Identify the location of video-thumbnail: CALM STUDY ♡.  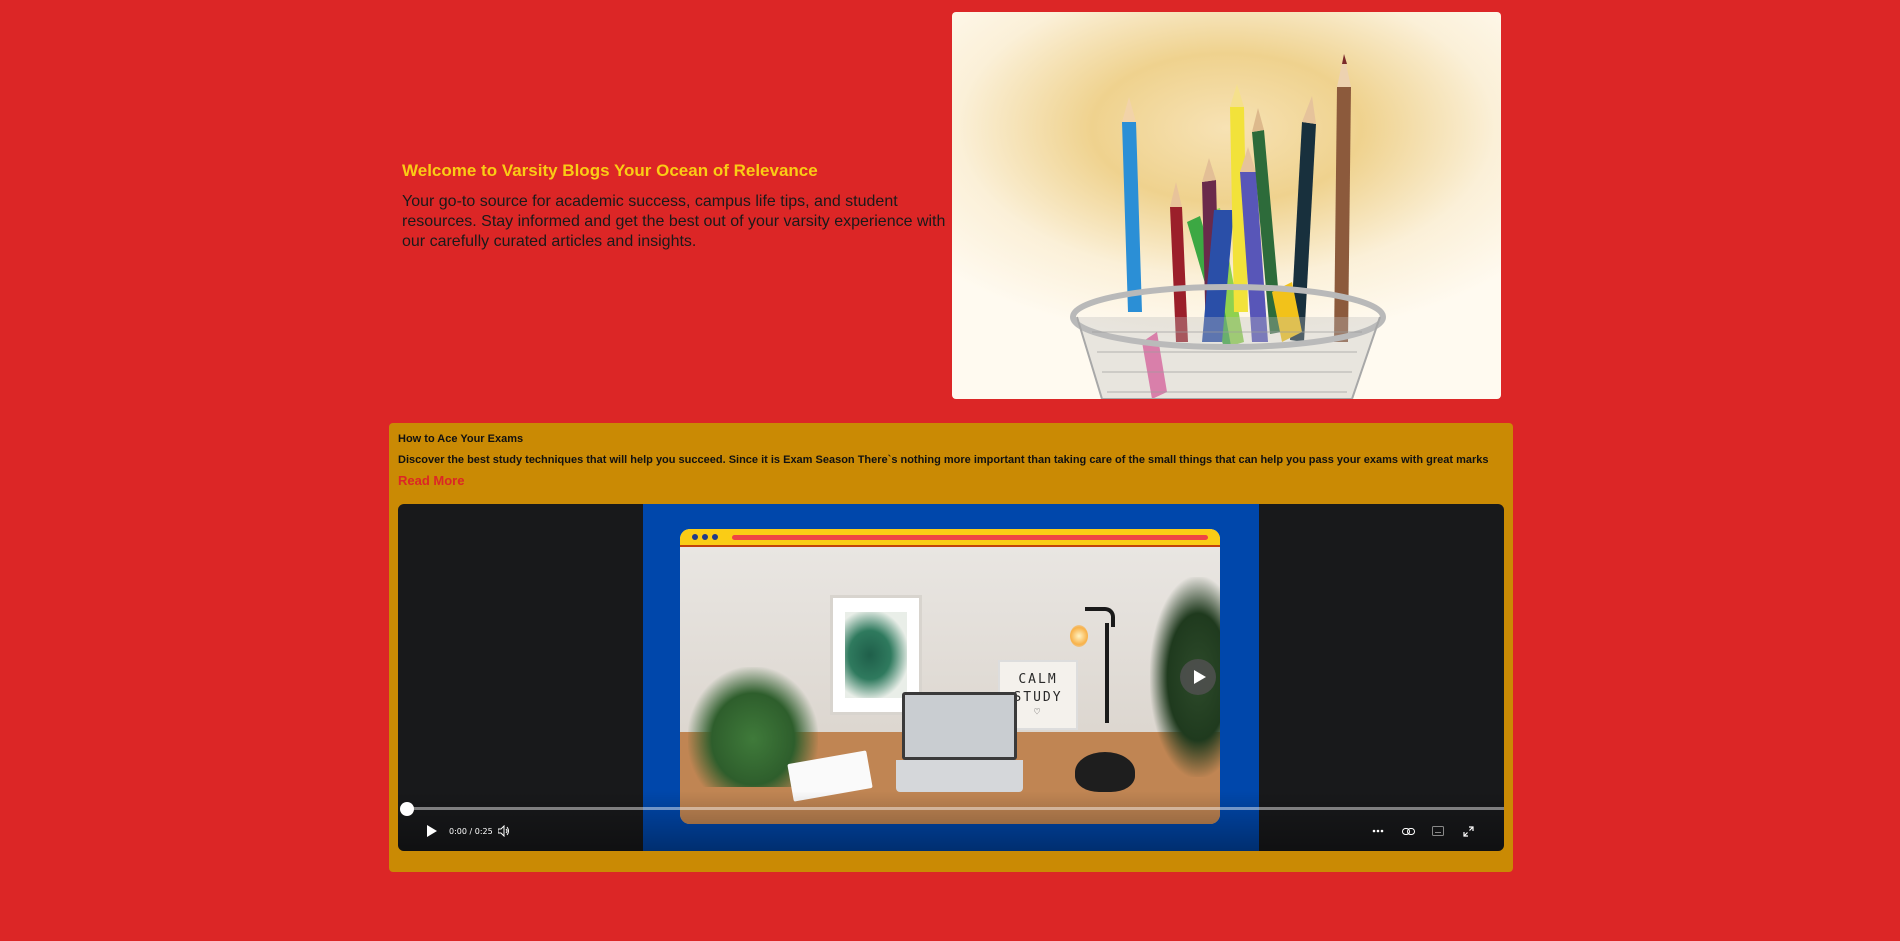
(950, 676).